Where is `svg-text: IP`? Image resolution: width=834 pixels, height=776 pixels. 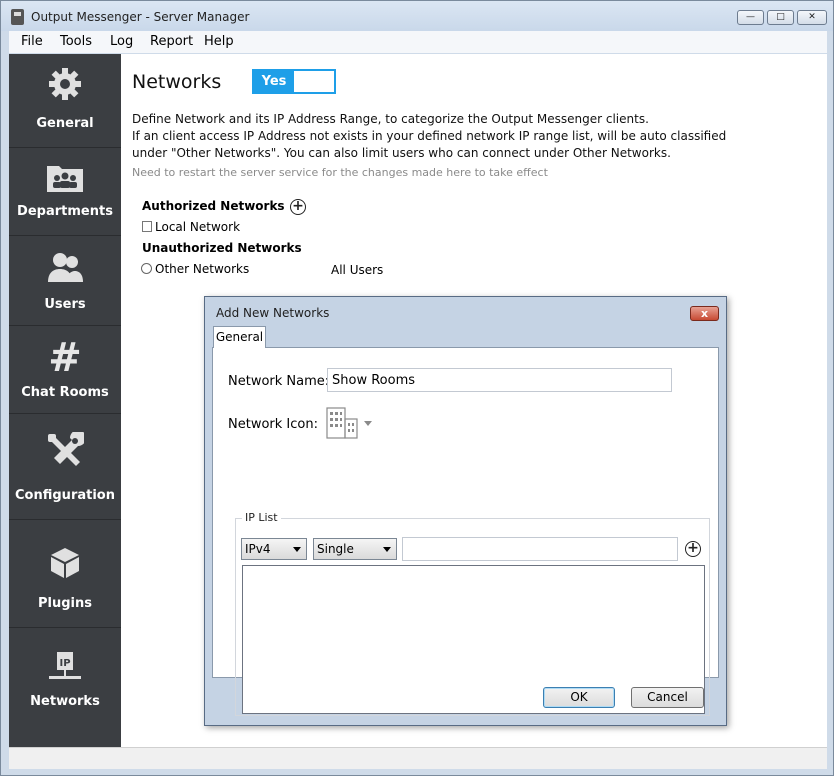 svg-text: IP is located at coordinates (64, 663).